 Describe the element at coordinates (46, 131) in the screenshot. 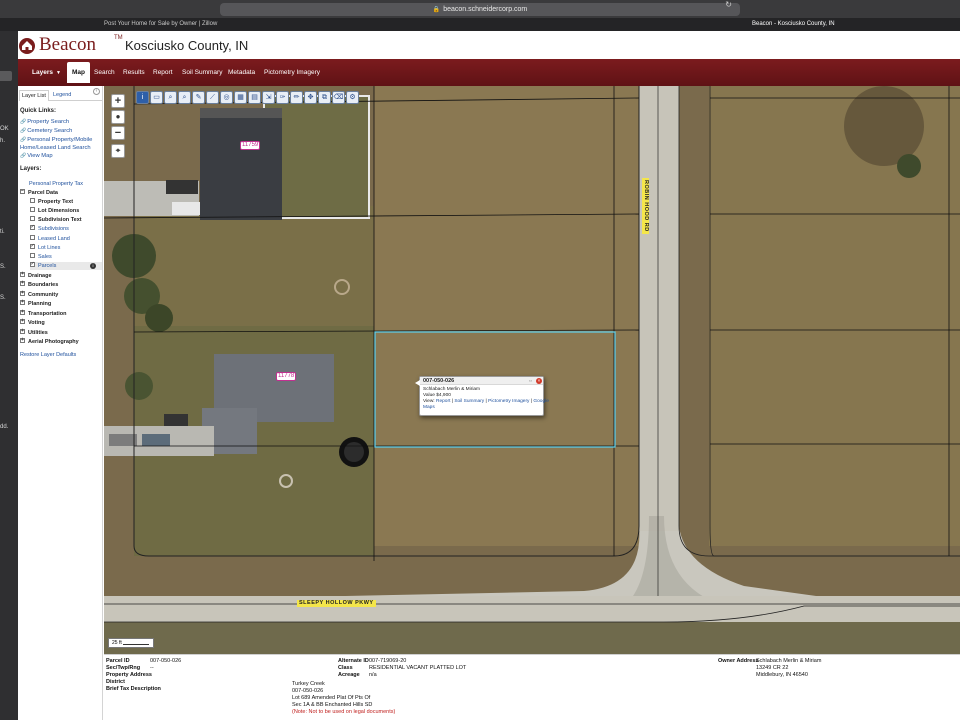

I see `quick-link-cemetery-search: 🔗Cemetery Search` at that location.